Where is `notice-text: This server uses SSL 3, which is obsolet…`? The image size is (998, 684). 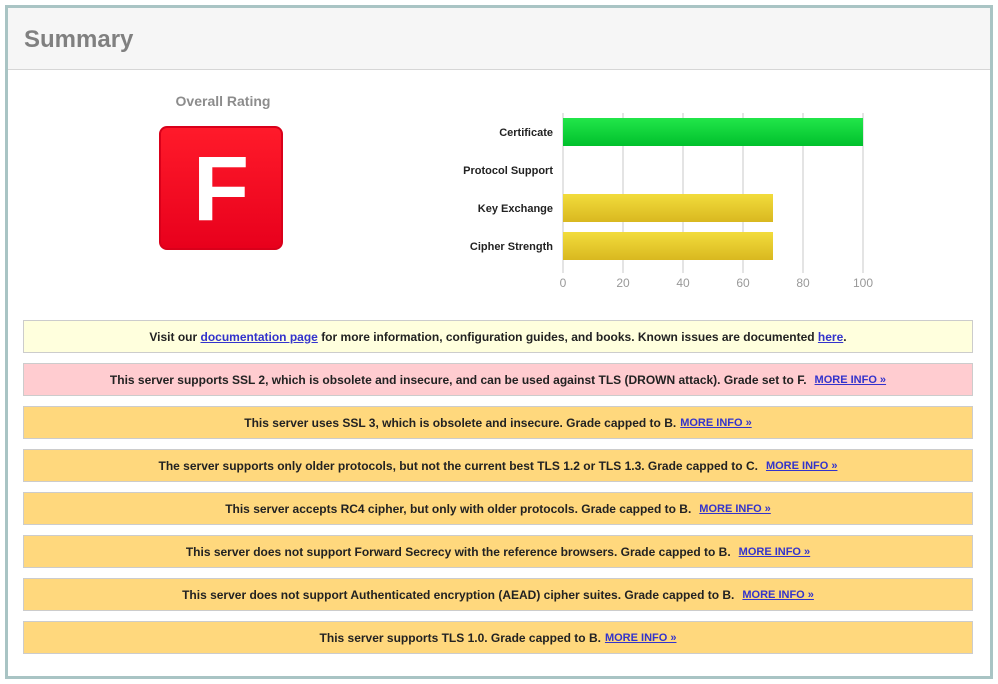 notice-text: This server uses SSL 3, which is obsolet… is located at coordinates (460, 422).